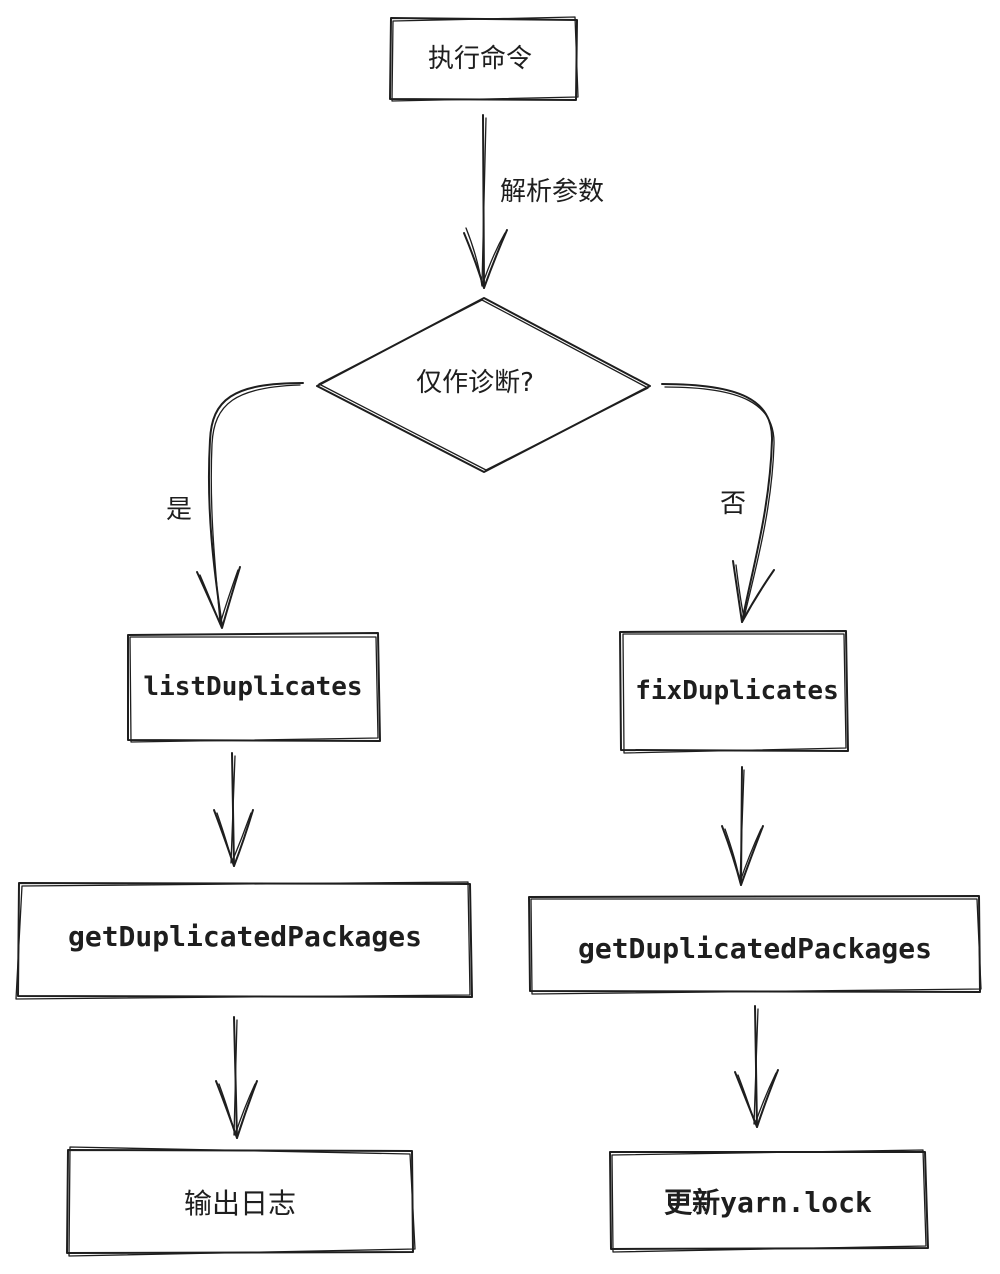  Describe the element at coordinates (179, 510) in the screenshot. I see `edge-yes-label: 是` at that location.